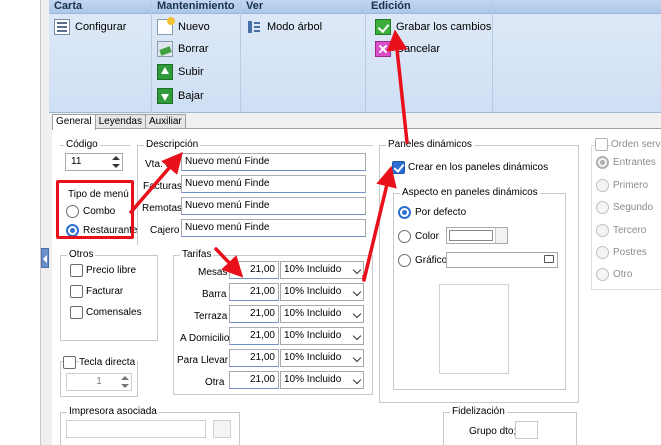  I want to click on facturar-checkbox, so click(76, 291).